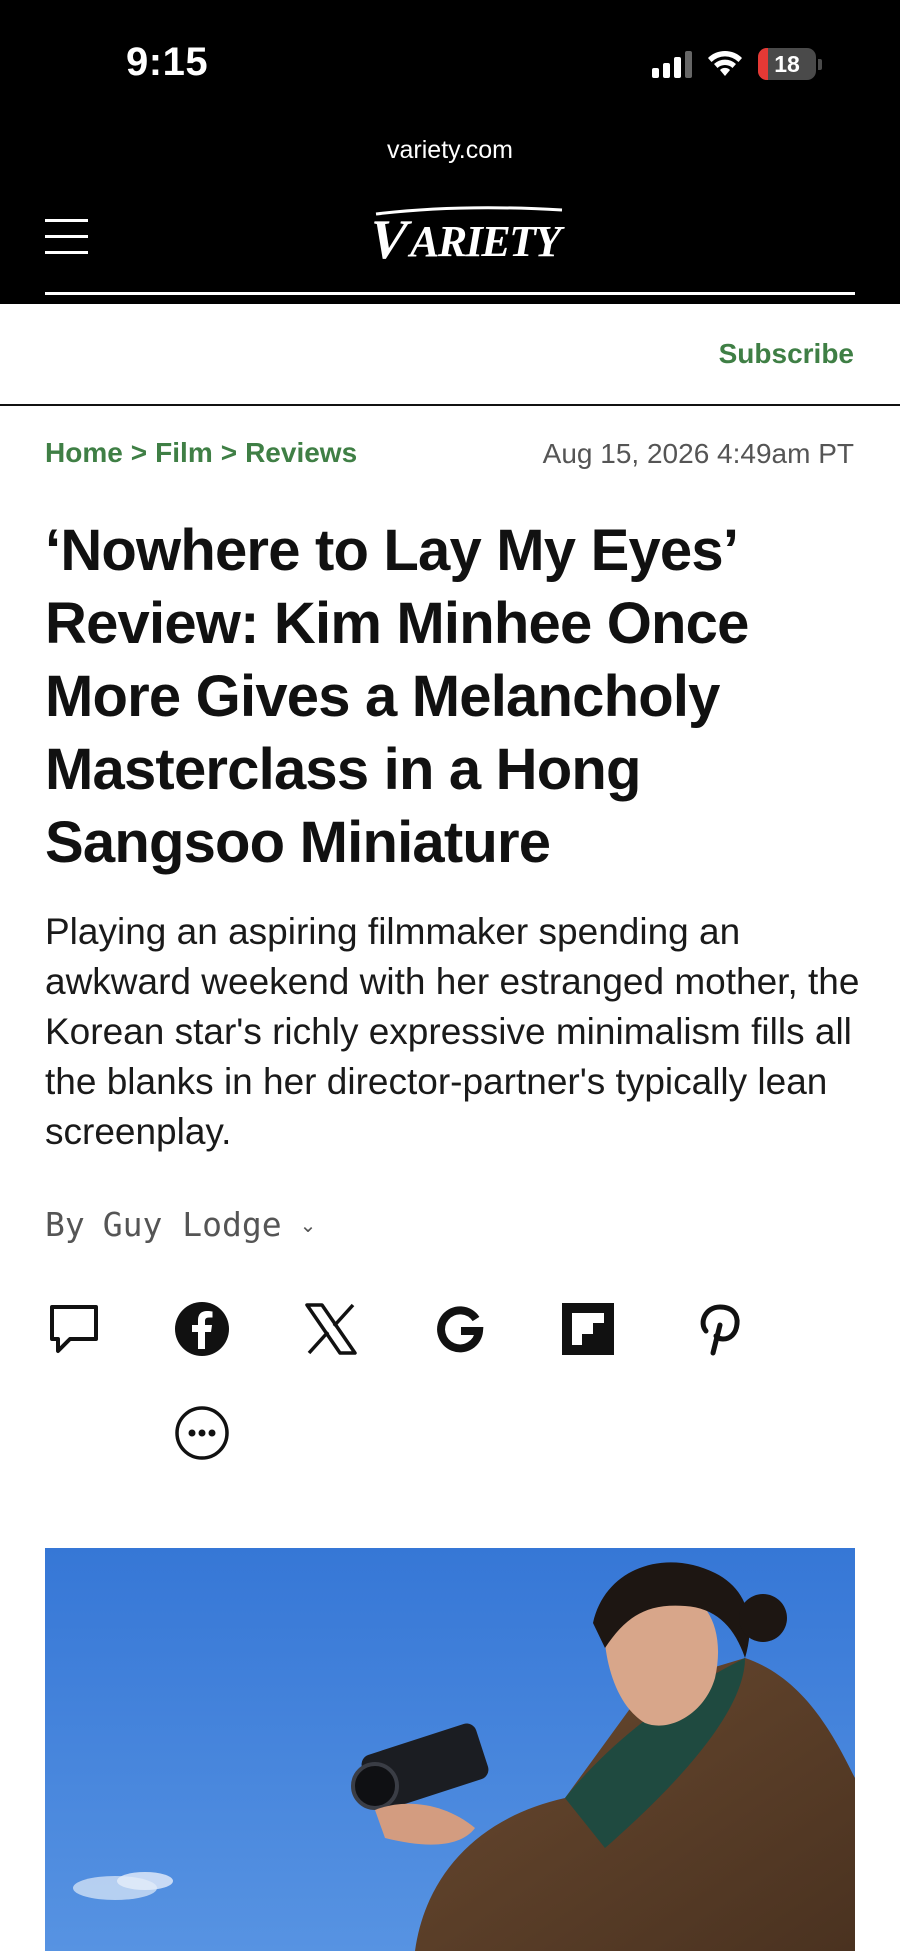 This screenshot has width=900, height=1951. I want to click on battery-icon: 18, so click(790, 64).